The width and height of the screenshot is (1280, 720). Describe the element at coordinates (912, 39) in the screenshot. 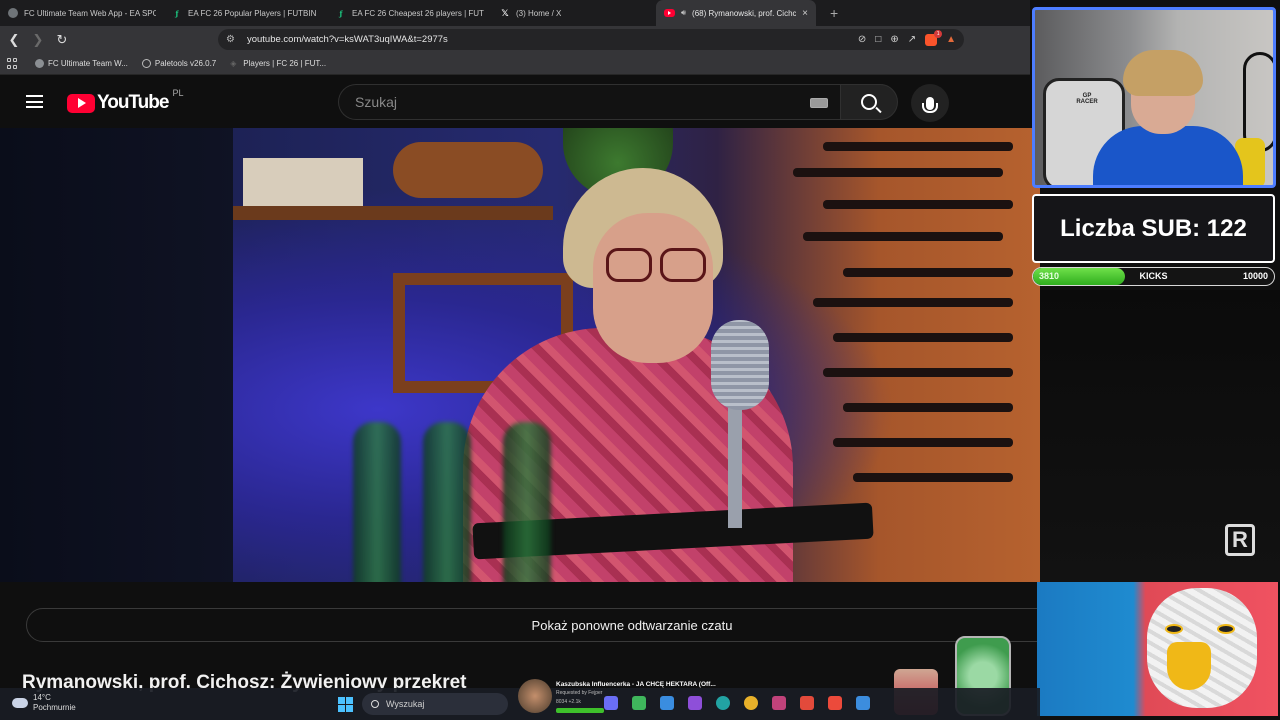

I see `share-icon: ↗` at that location.